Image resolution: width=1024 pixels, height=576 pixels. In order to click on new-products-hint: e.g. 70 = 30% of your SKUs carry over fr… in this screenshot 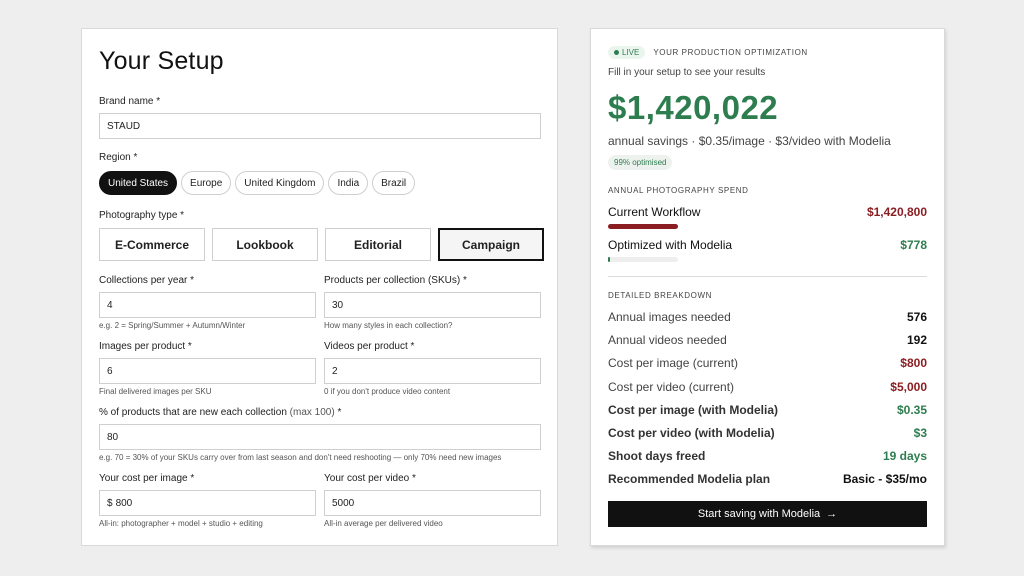, I will do `click(300, 457)`.